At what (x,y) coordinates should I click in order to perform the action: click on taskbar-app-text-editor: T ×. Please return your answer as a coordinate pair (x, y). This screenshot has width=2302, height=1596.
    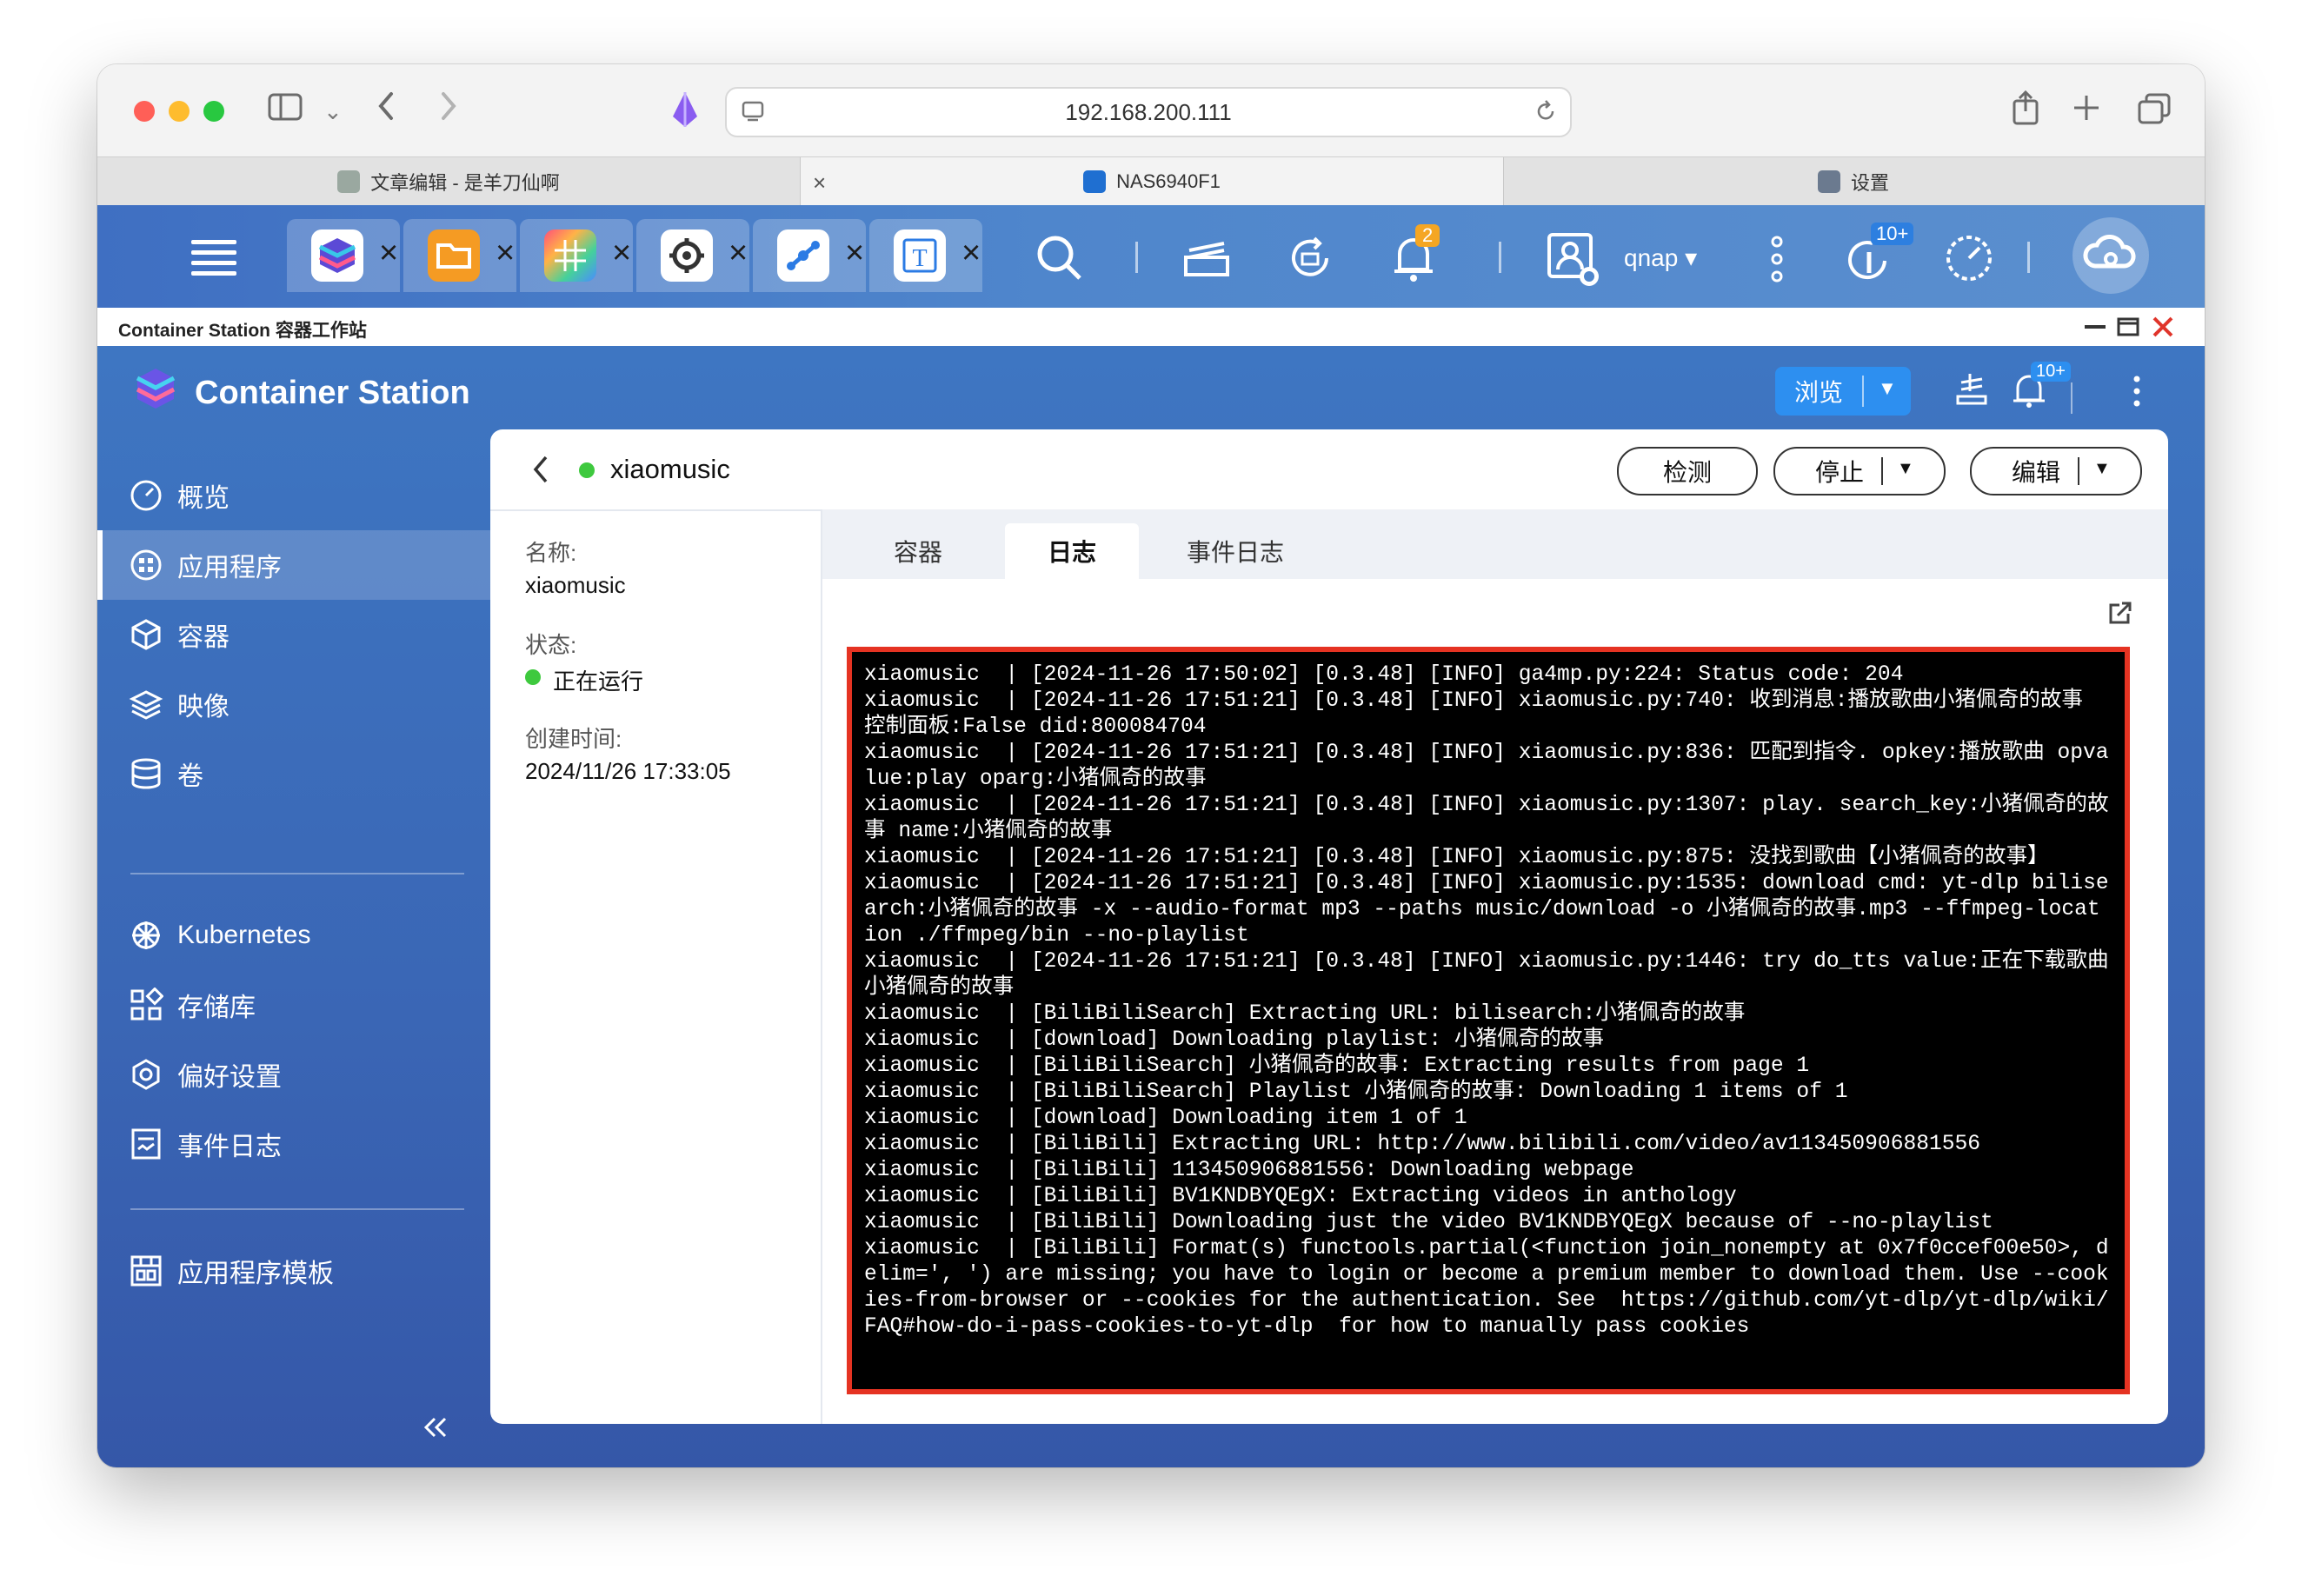
    Looking at the image, I should click on (925, 256).